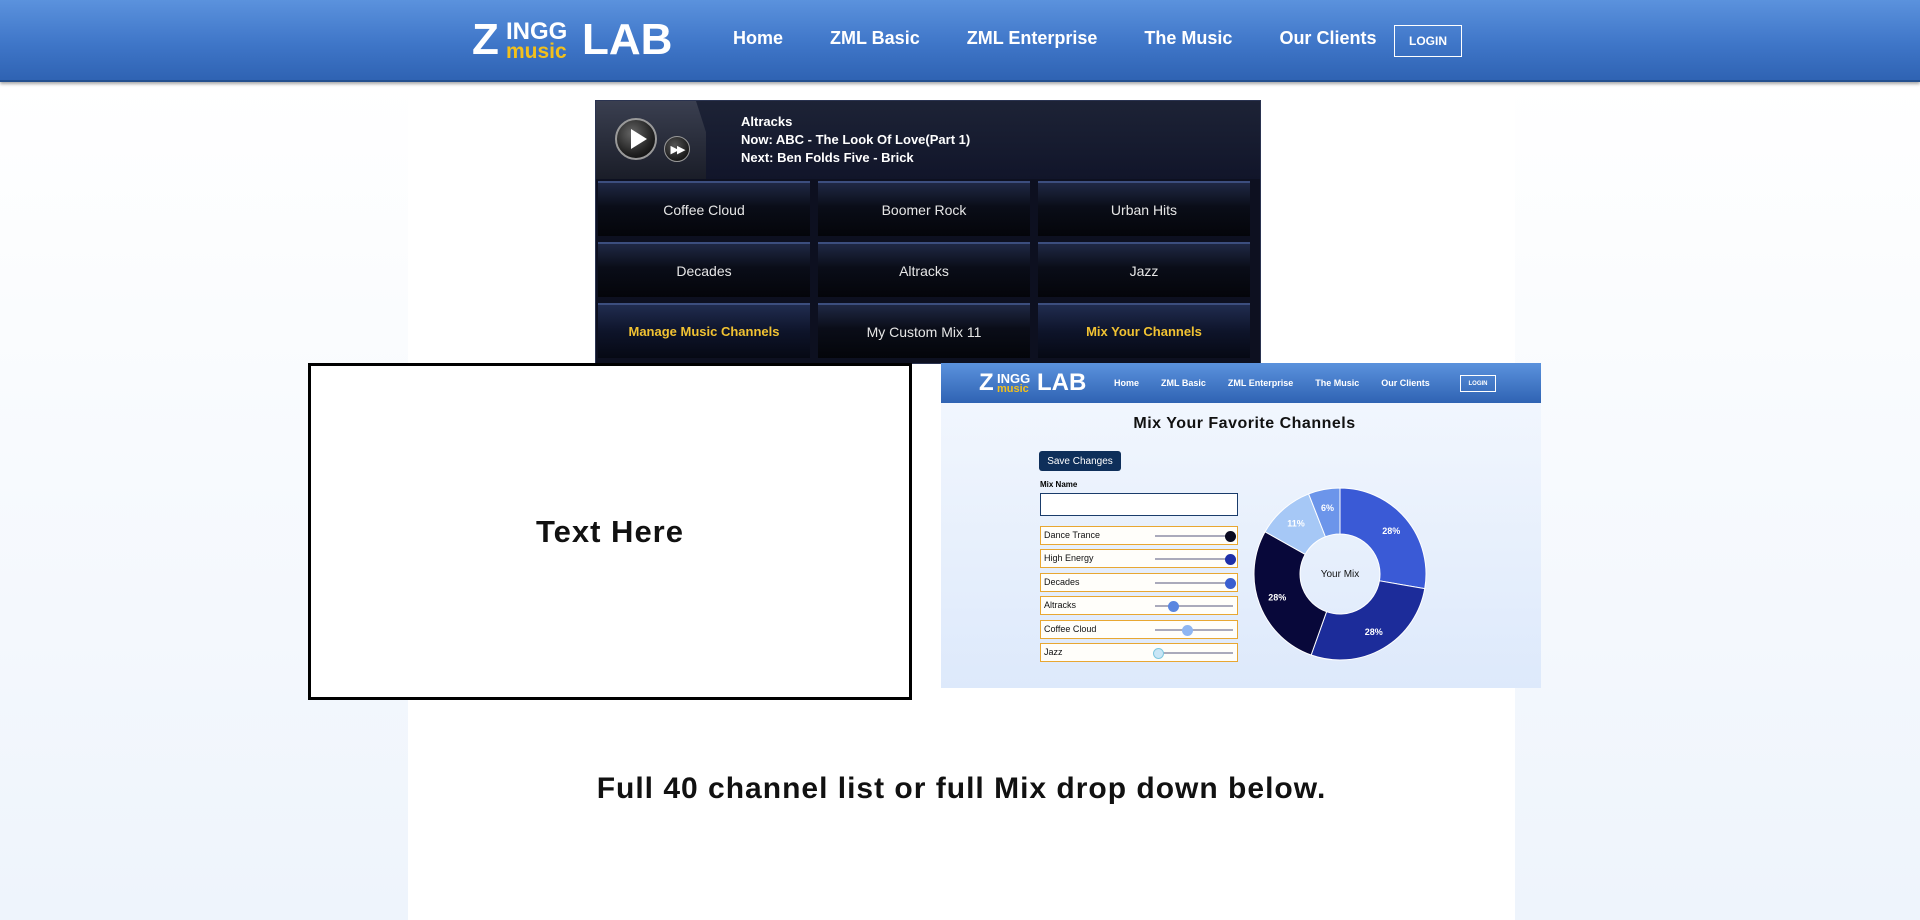 This screenshot has height=920, width=1920. Describe the element at coordinates (1062, 581) in the screenshot. I see `slider-label: Decades` at that location.